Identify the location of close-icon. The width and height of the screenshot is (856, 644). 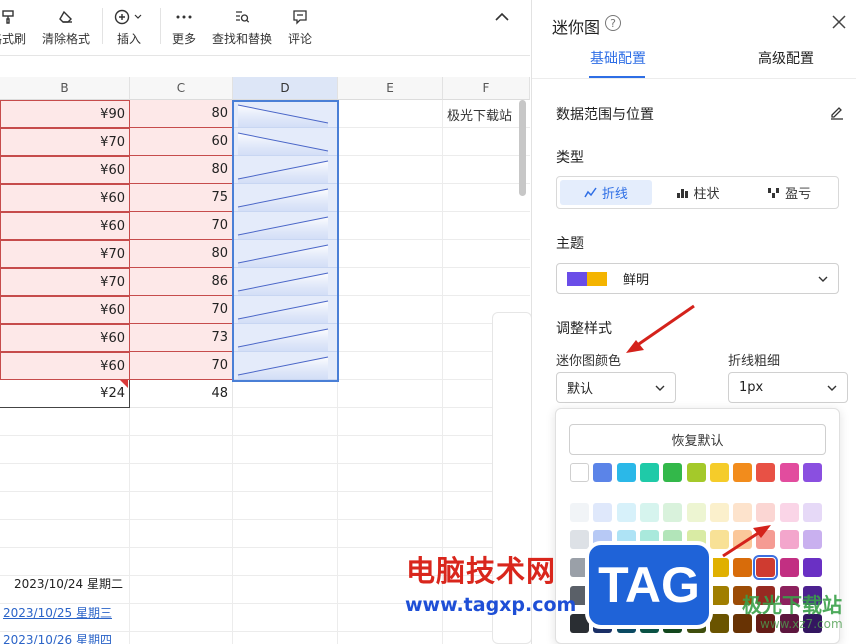
(839, 22).